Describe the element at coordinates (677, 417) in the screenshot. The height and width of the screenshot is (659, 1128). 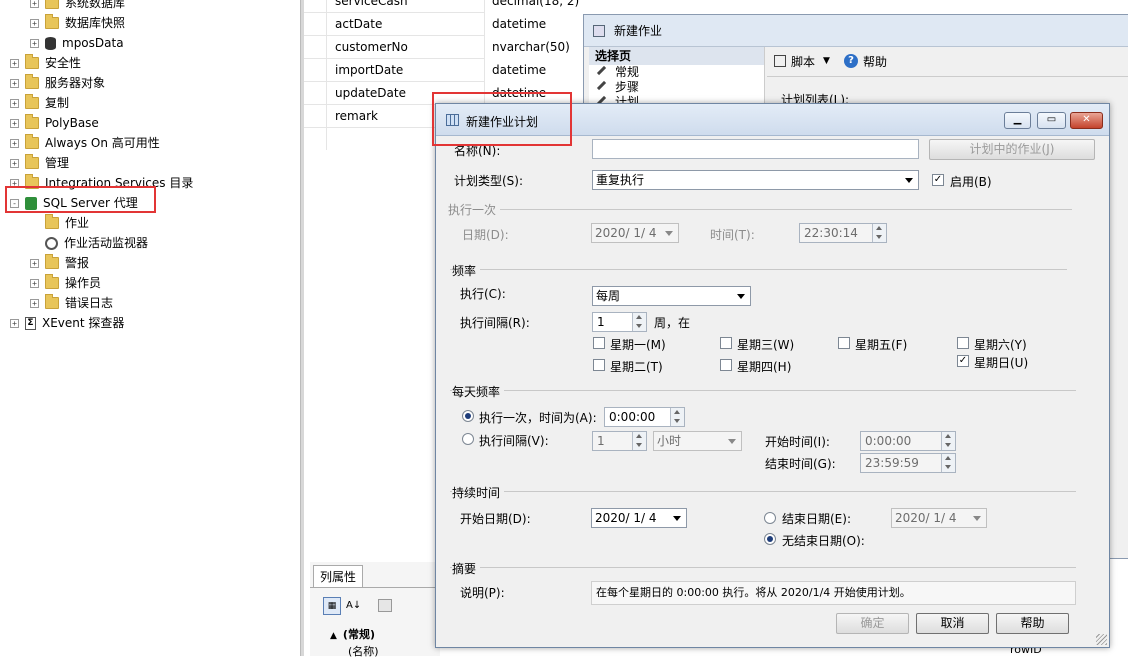
I see `spinner-icon` at that location.